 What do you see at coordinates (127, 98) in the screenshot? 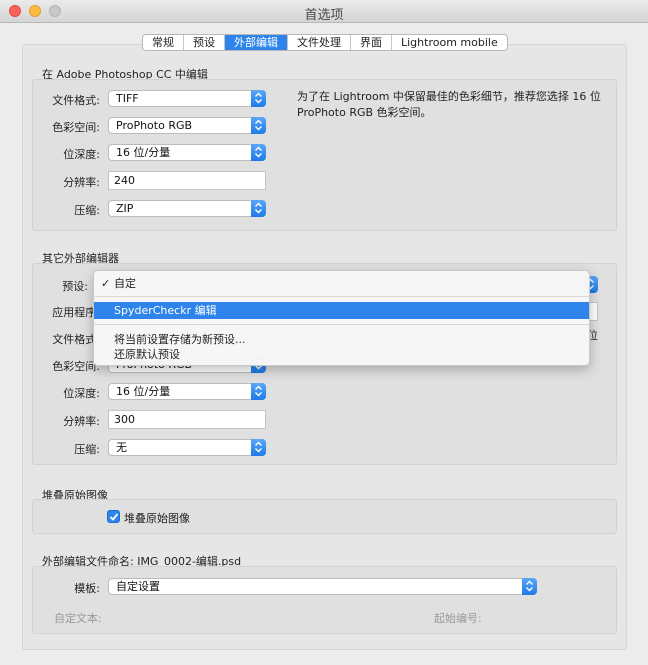
I see `ps-file-format-value: TIFF` at bounding box center [127, 98].